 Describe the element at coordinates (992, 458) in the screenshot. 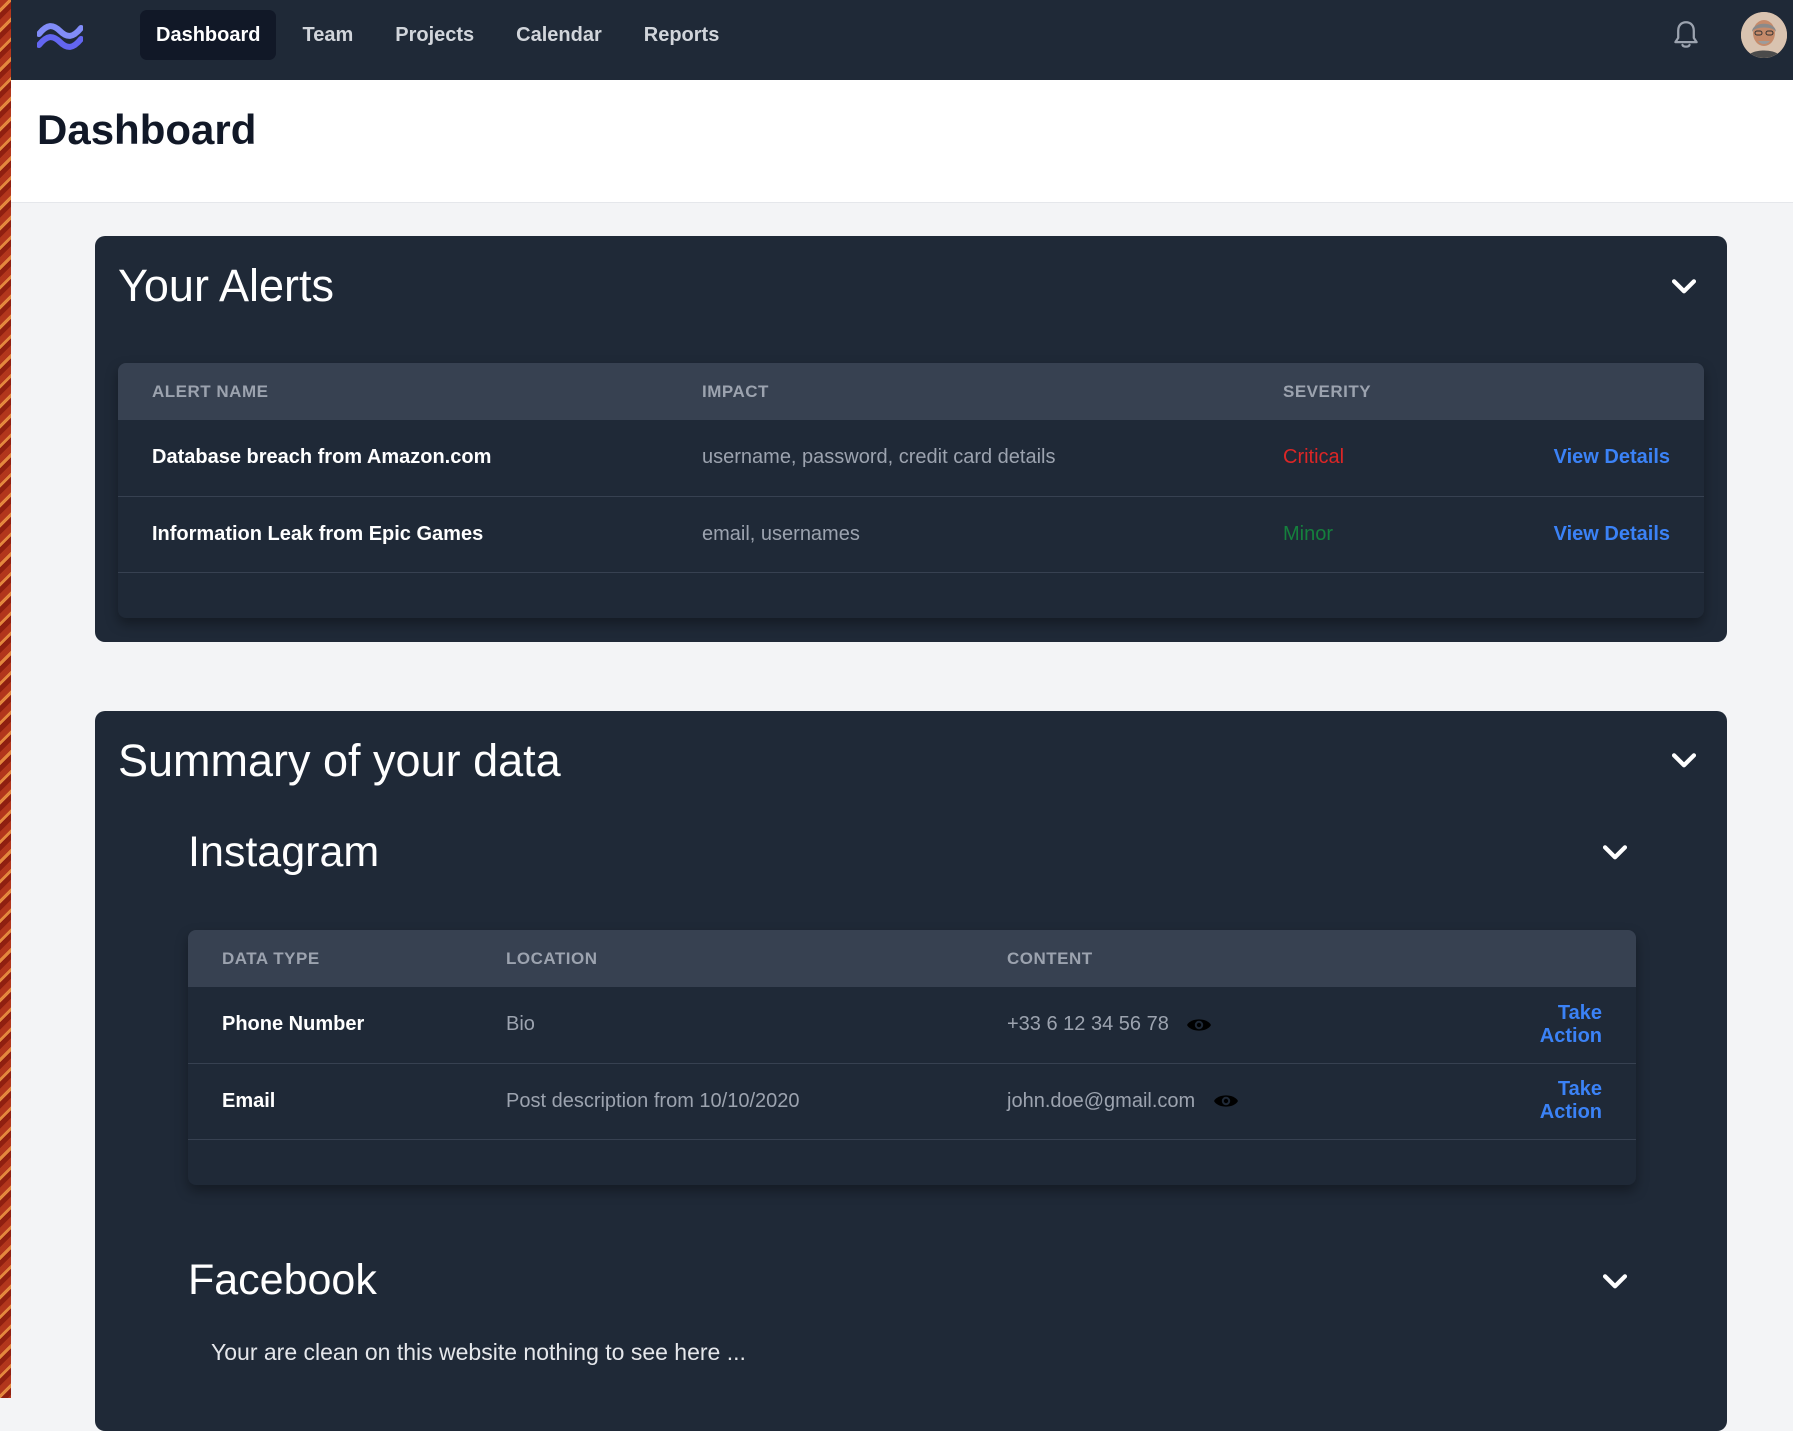

I see `alert-impact: username, password, credit card details` at that location.